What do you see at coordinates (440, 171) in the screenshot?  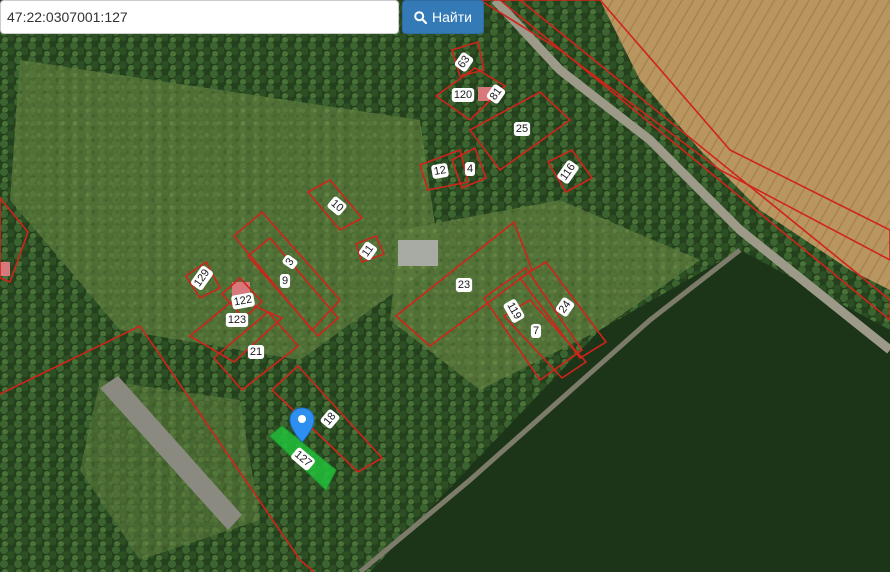 I see `plot-number-label: 12` at bounding box center [440, 171].